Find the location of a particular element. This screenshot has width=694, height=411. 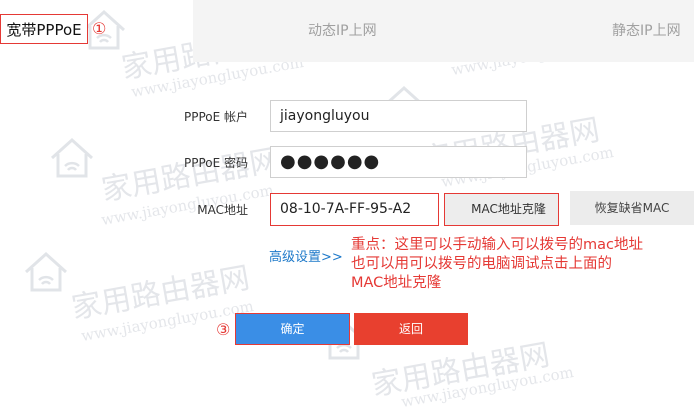

tab-dynamic-ip: 动态IP上网 is located at coordinates (342, 31).